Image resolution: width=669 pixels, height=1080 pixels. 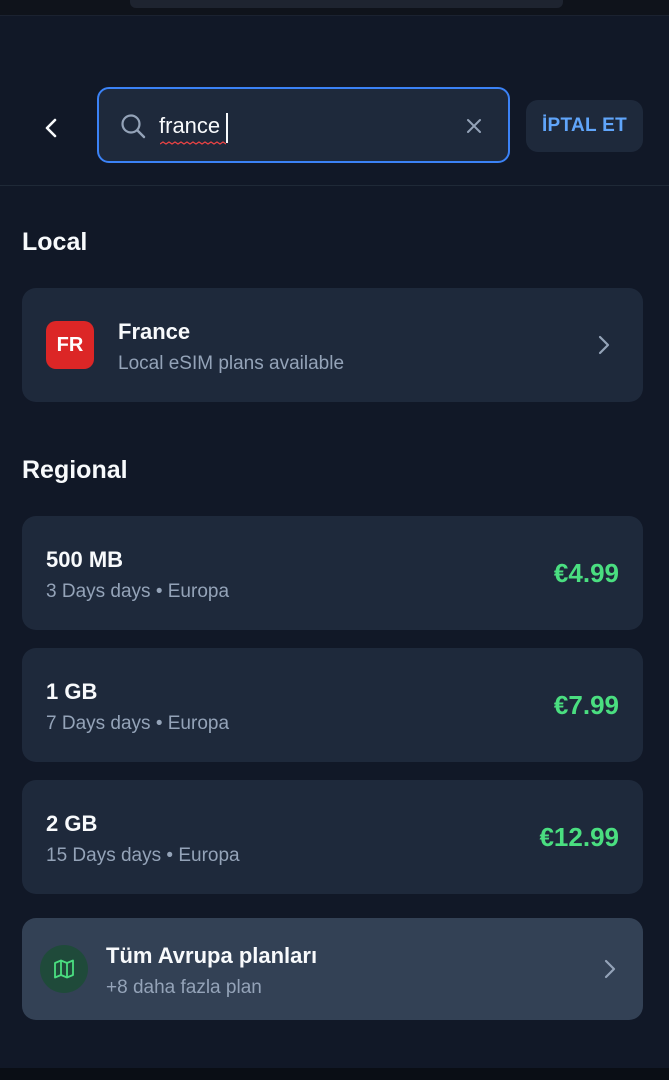 What do you see at coordinates (138, 723) in the screenshot?
I see `plan-duration: 7 Days days • Europa` at bounding box center [138, 723].